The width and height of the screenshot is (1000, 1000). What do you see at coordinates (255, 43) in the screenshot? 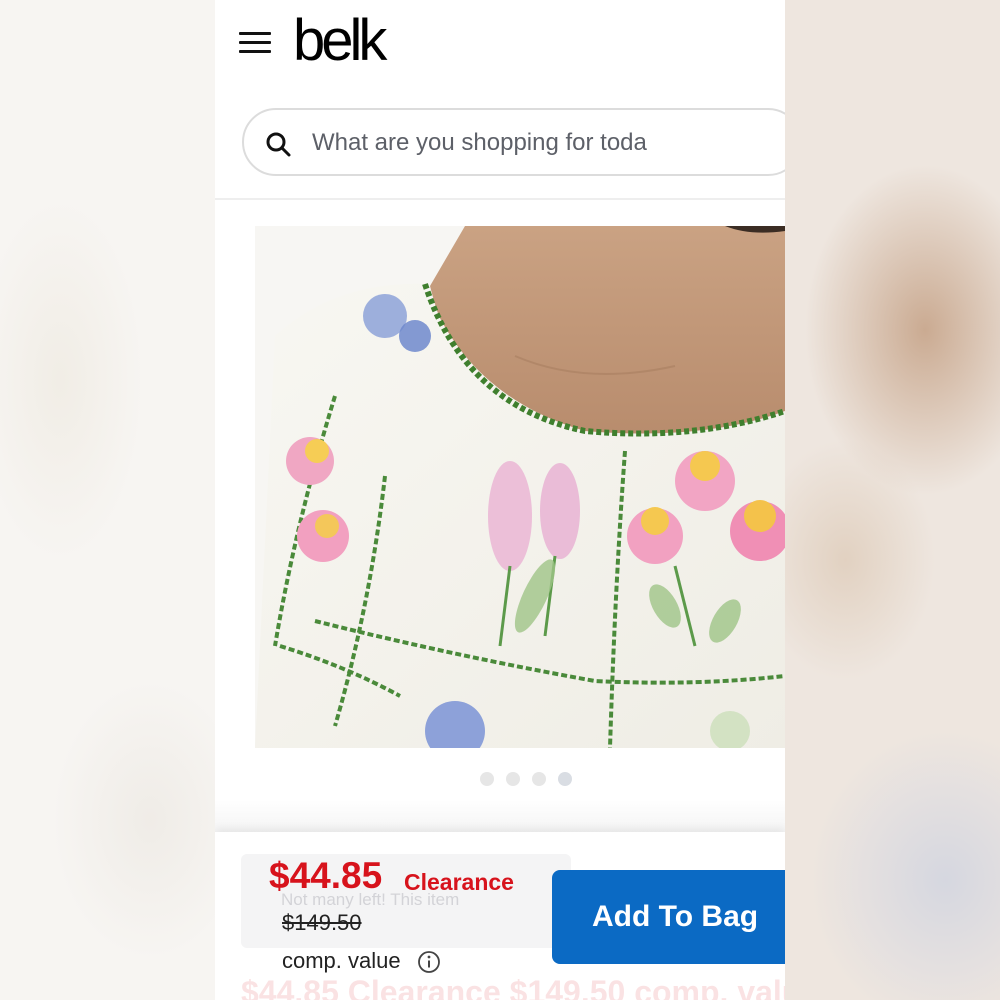
I see `hamburger-menu-icon` at bounding box center [255, 43].